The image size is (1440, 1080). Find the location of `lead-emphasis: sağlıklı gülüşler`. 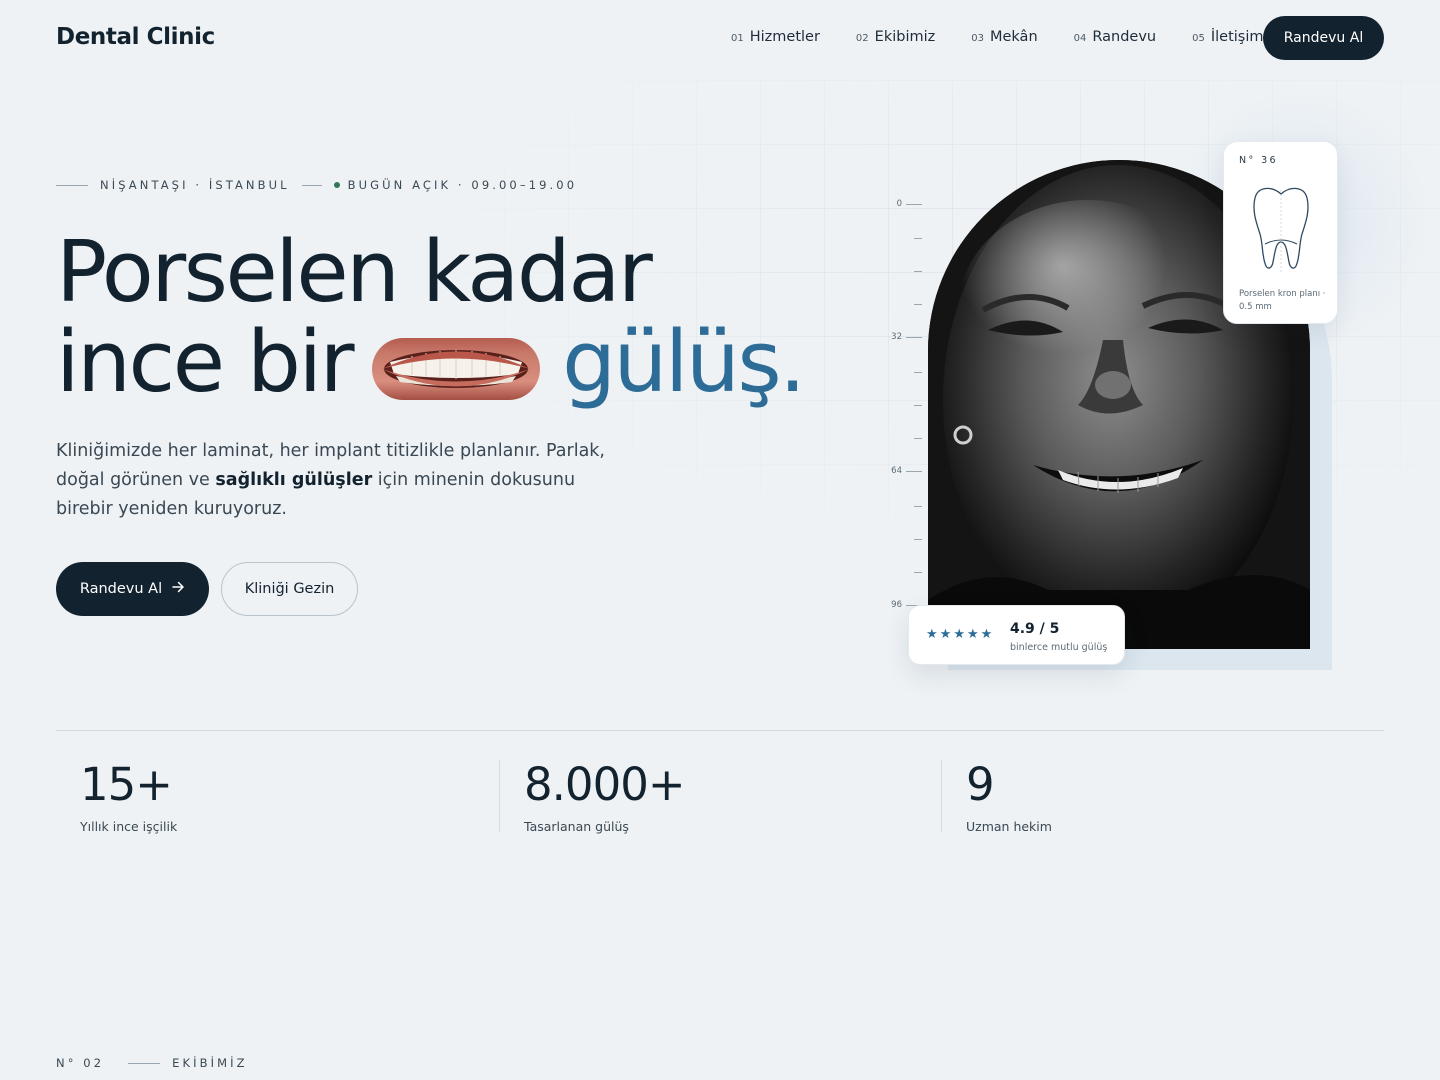

lead-emphasis: sağlıklı gülüşler is located at coordinates (294, 480).